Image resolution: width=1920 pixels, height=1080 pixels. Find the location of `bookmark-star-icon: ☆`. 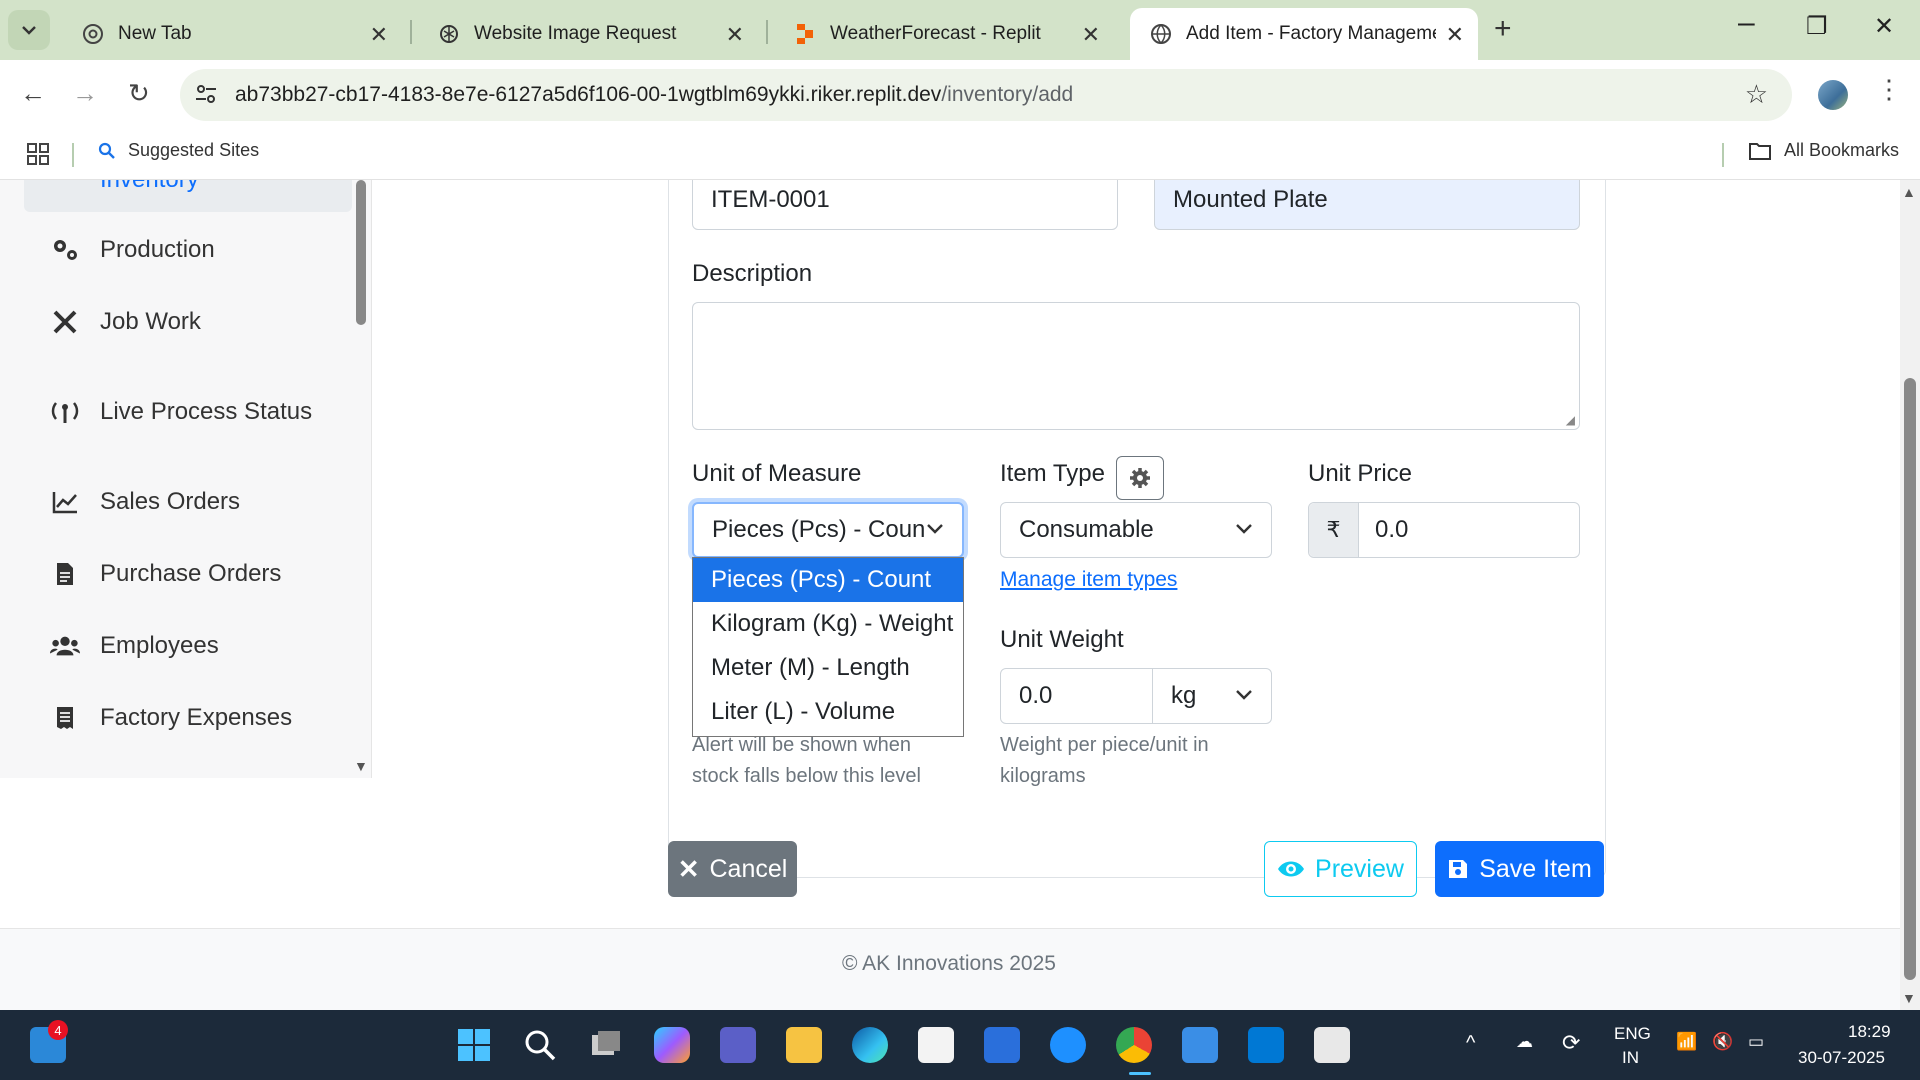

bookmark-star-icon: ☆ is located at coordinates (1756, 94).